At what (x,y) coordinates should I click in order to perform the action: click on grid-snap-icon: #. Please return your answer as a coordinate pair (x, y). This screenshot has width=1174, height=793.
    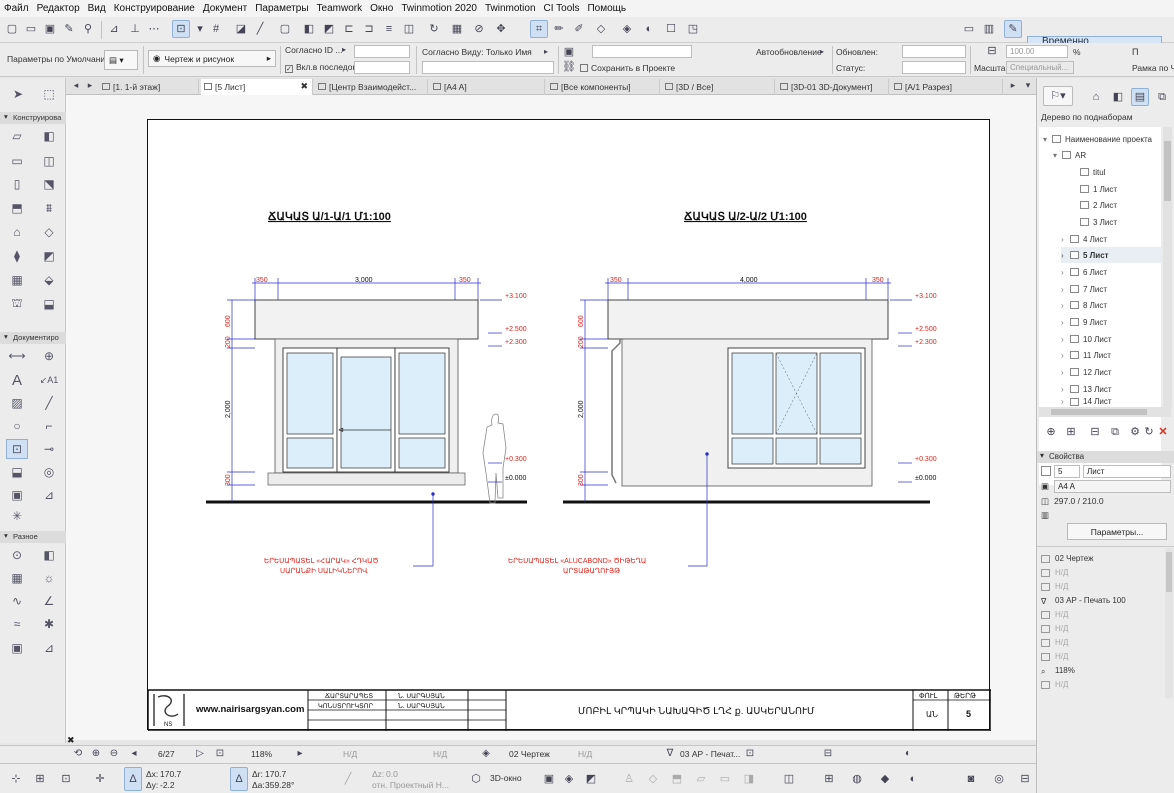
    Looking at the image, I should click on (216, 29).